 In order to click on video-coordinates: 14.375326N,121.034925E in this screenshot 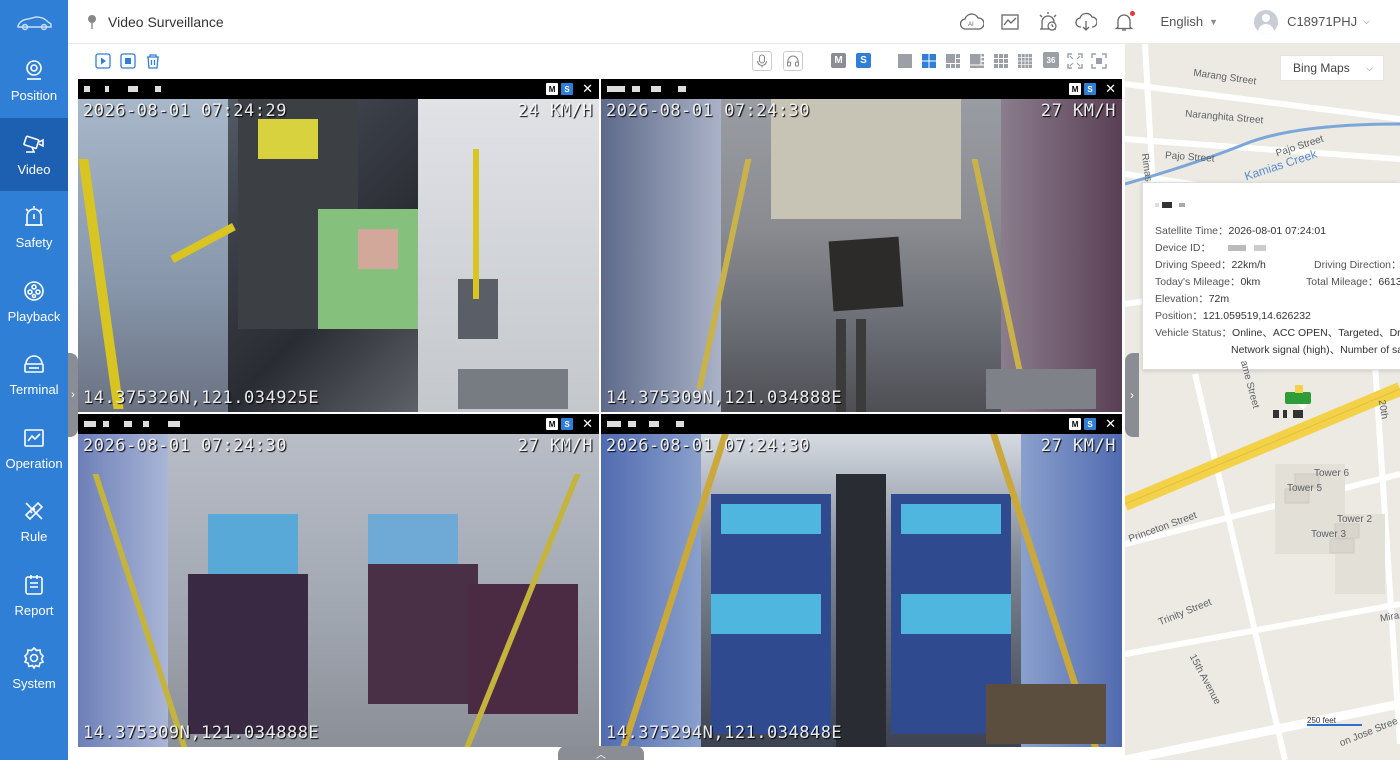, I will do `click(201, 398)`.